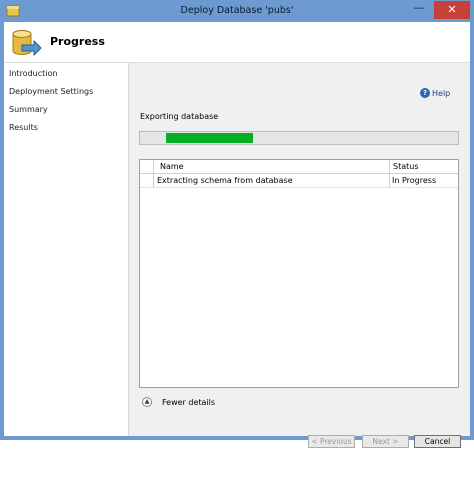 The image size is (474, 477). I want to click on window-title: Deploy Database 'pubs', so click(237, 10).